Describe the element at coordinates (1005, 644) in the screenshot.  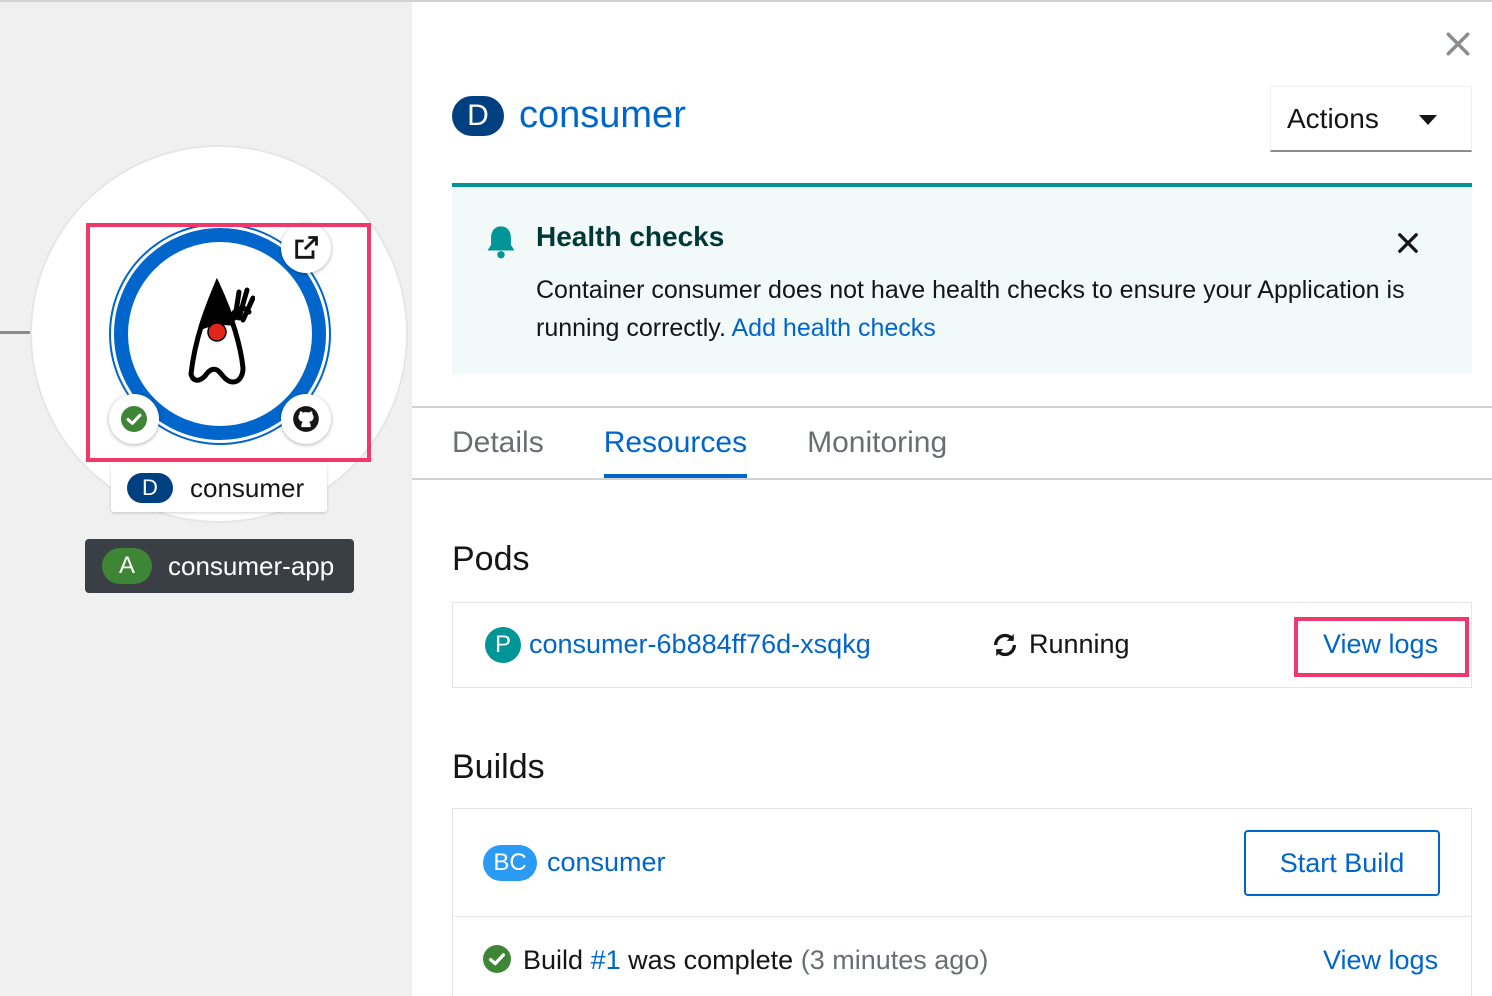
I see `sync-icon` at that location.